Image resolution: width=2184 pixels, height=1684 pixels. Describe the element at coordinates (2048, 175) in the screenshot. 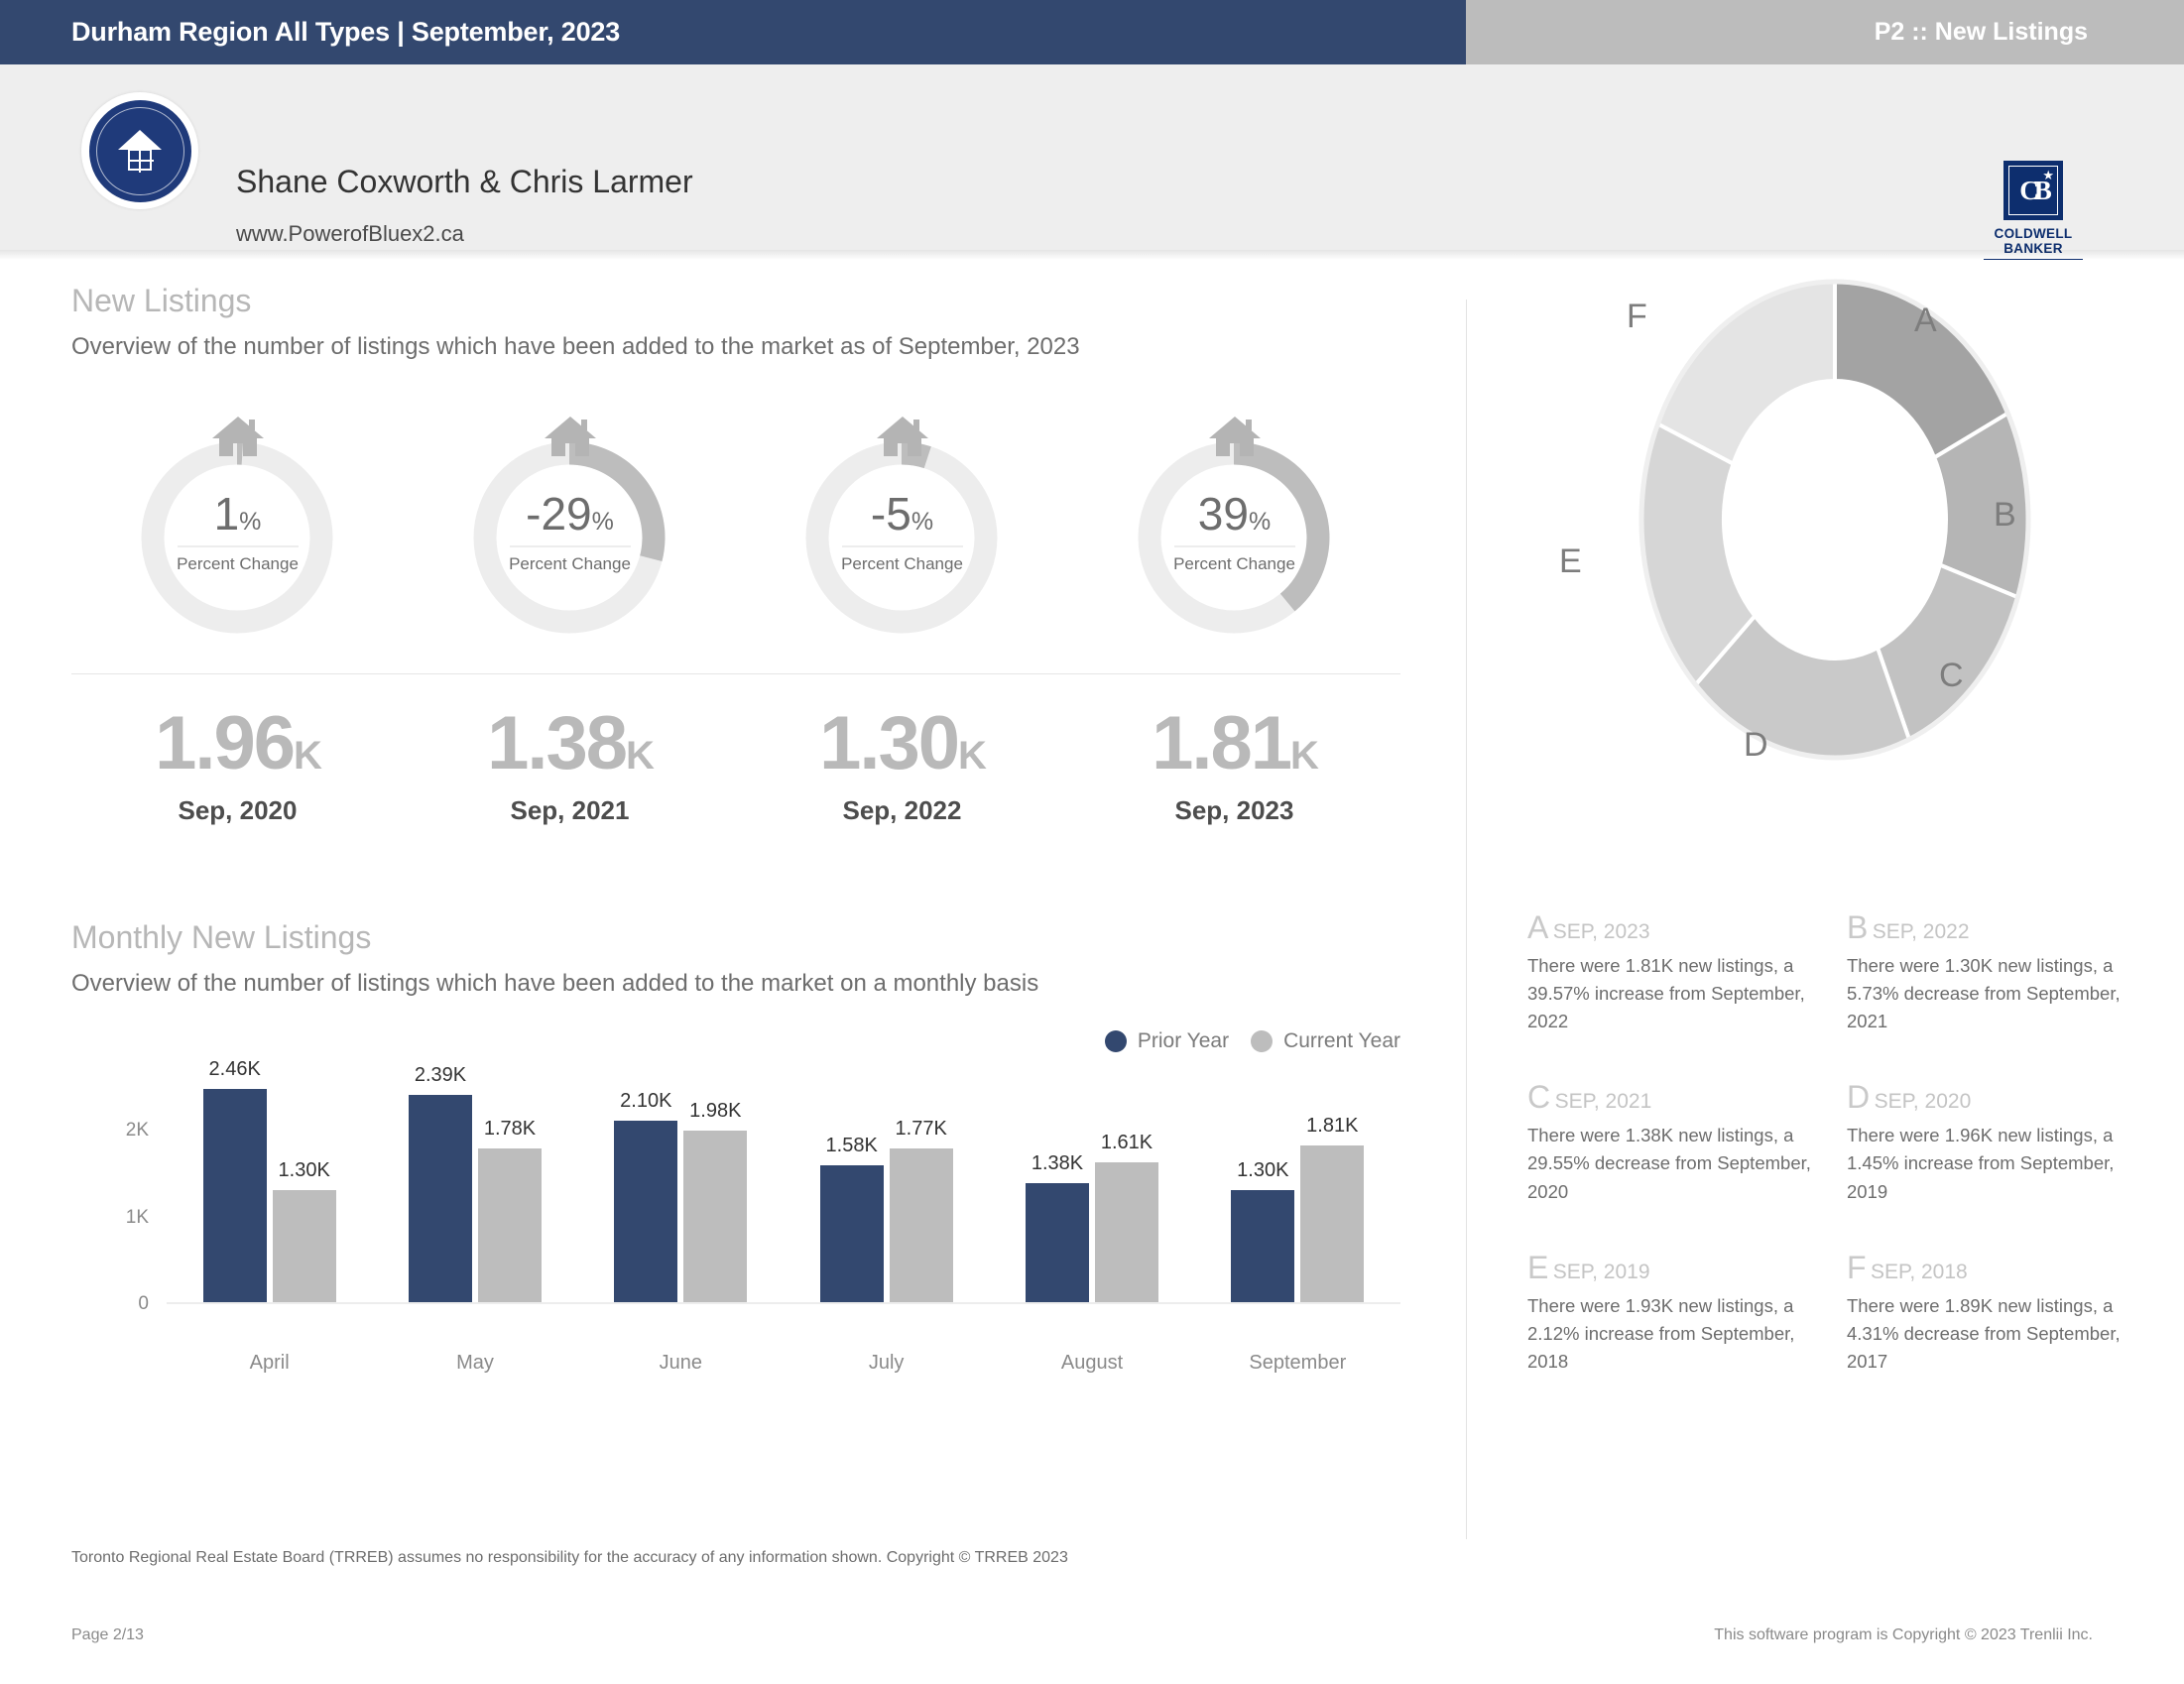

I see `star-icon: ★` at that location.